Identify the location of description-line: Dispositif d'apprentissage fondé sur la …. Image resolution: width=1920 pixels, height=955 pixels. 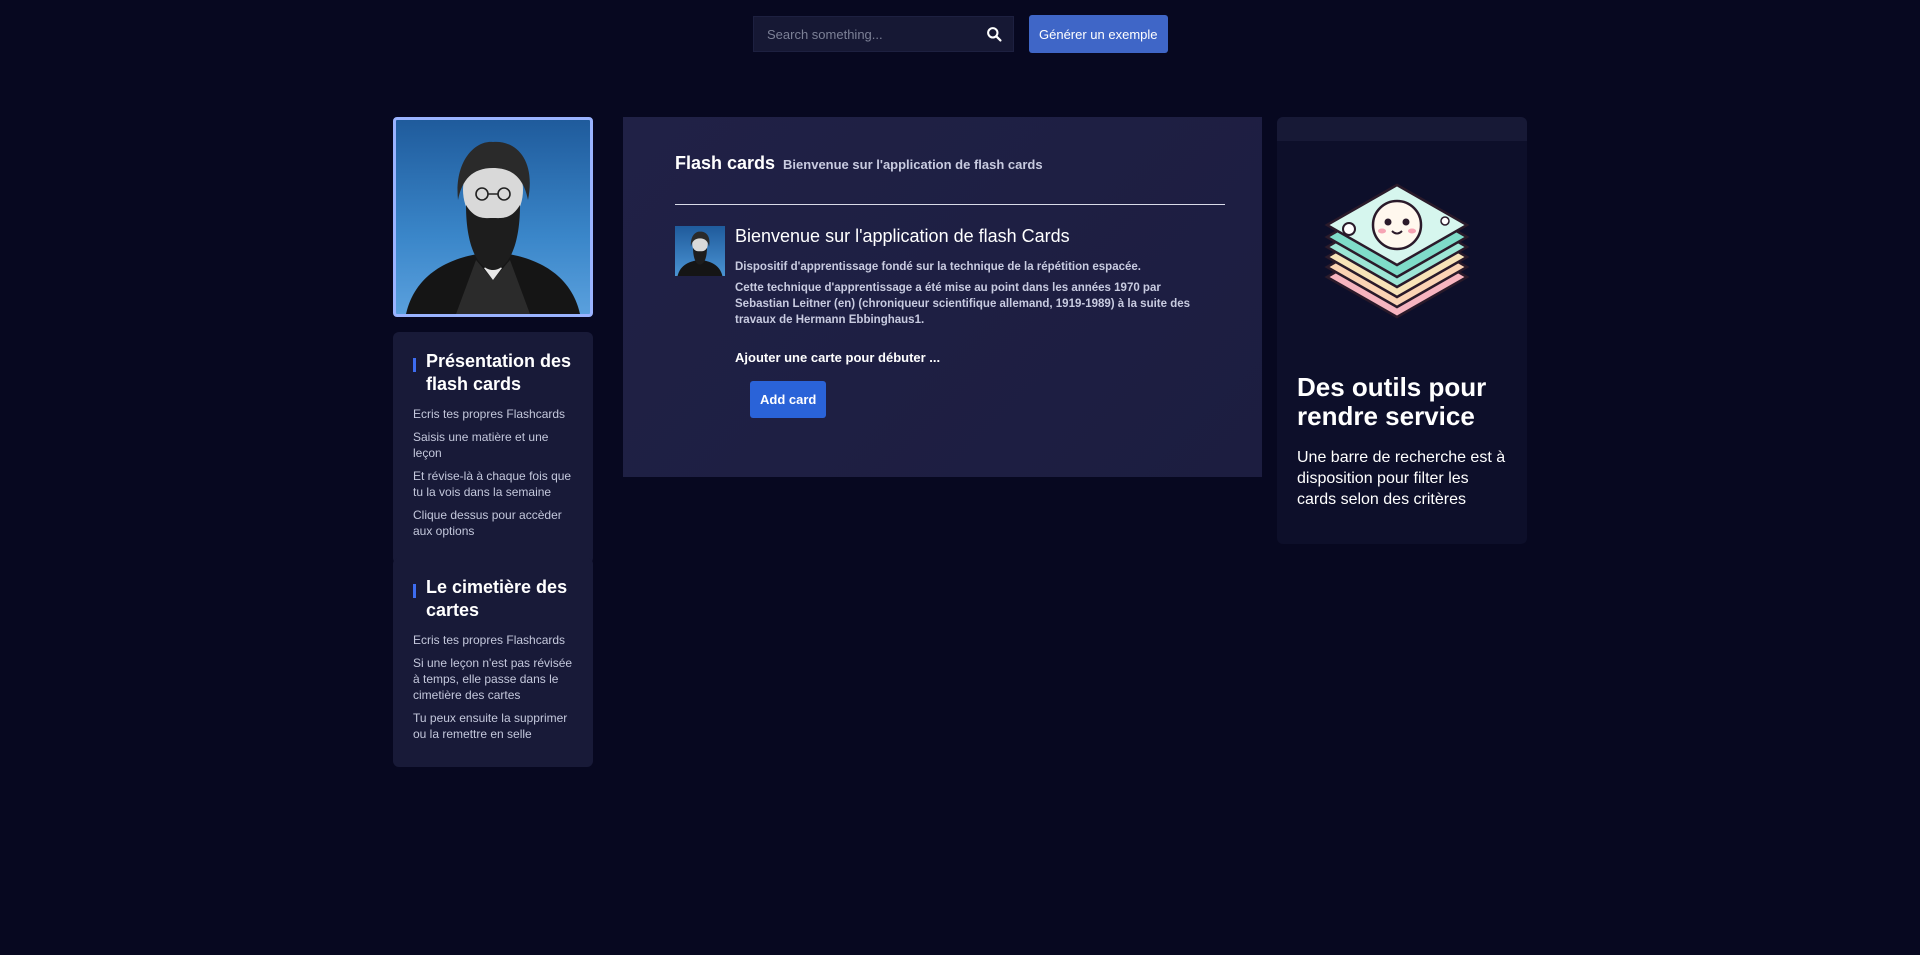
(938, 267).